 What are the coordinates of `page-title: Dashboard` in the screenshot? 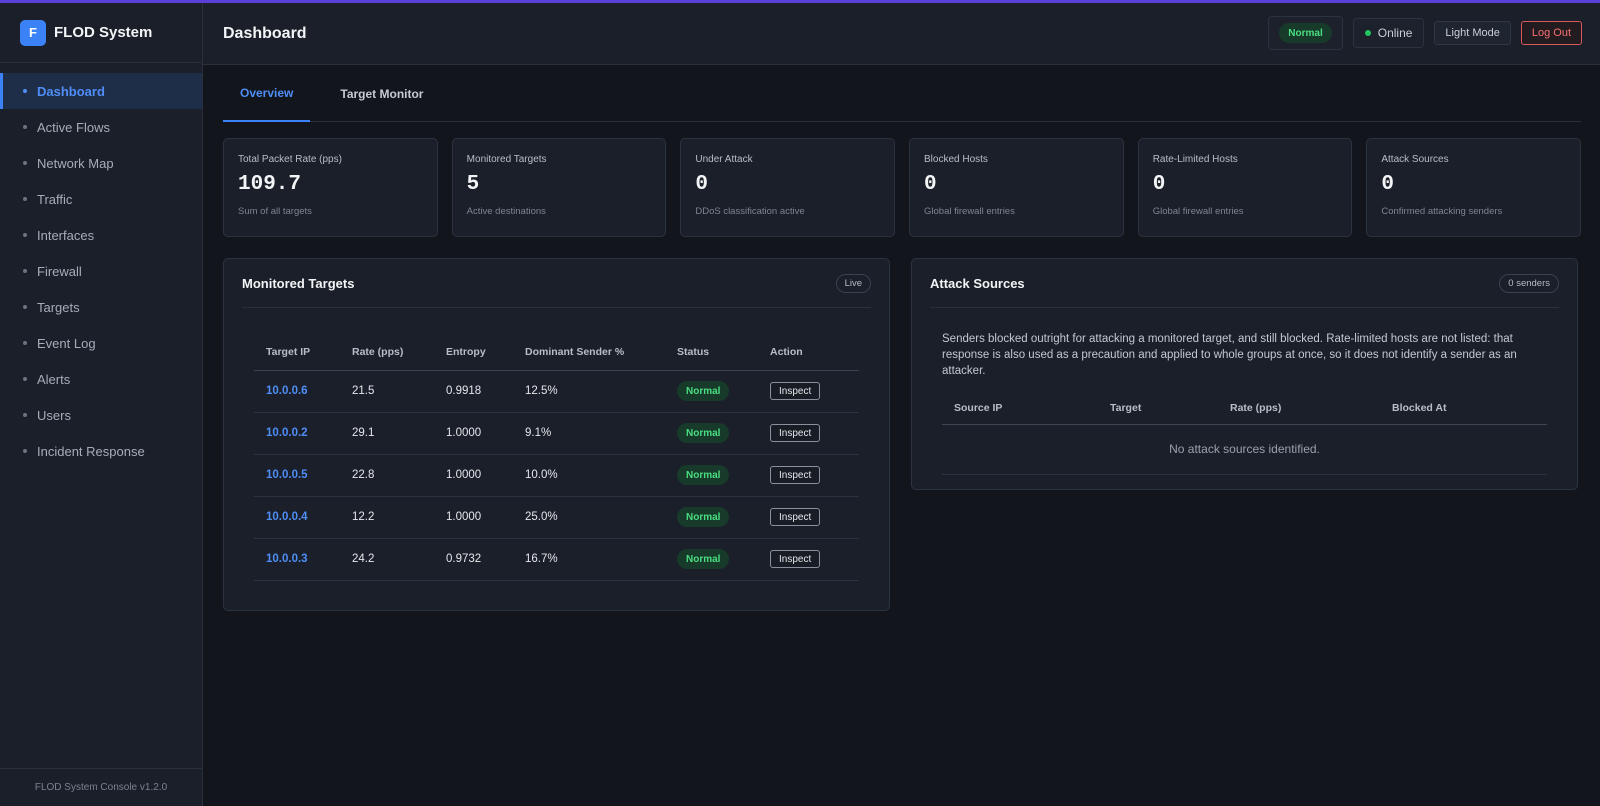 It's located at (265, 33).